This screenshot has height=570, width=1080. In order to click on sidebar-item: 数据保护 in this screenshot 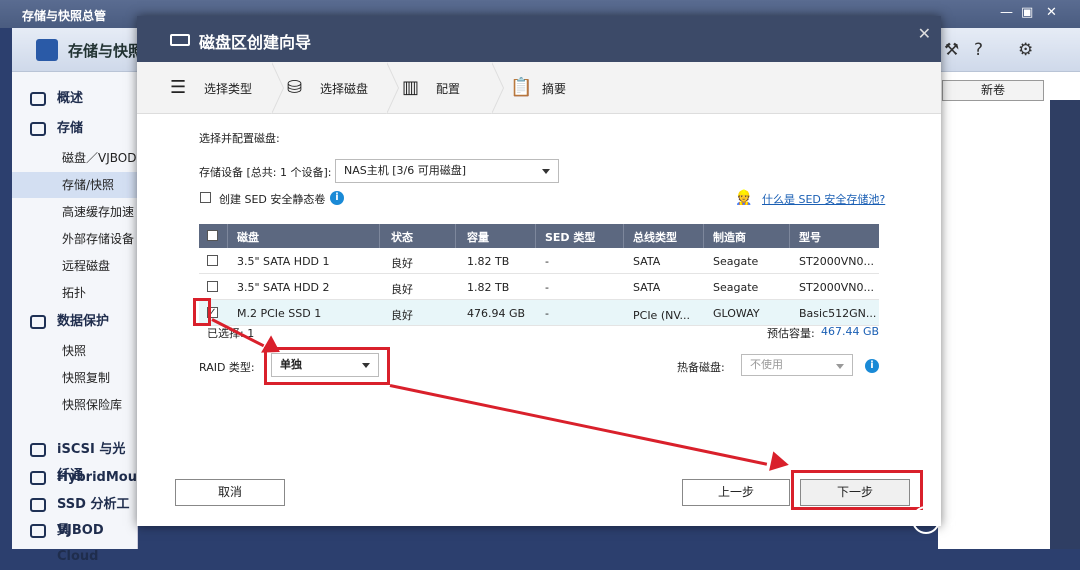, I will do `click(75, 322)`.